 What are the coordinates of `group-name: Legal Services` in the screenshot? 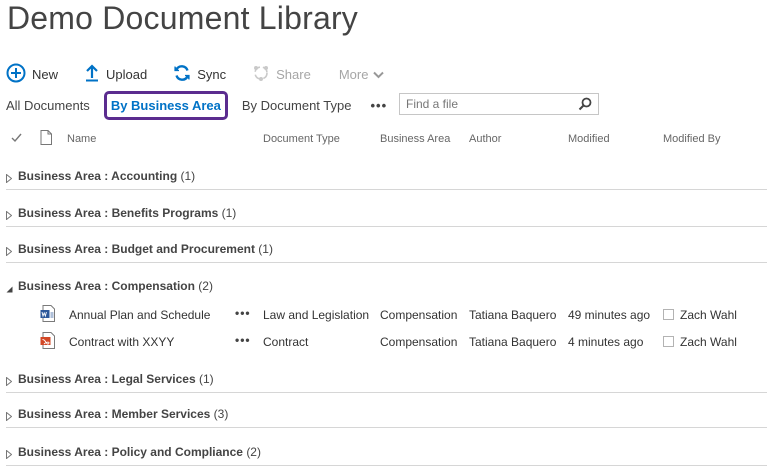 It's located at (153, 379).